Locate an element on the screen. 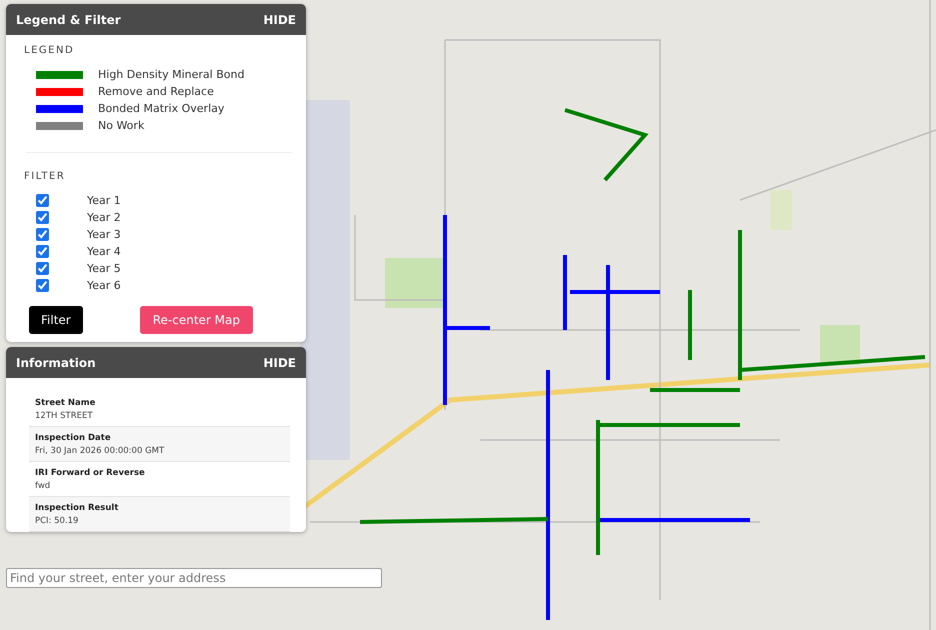  info-value: Fri, 30 Jan 2026 00:00:00 GMT is located at coordinates (100, 451).